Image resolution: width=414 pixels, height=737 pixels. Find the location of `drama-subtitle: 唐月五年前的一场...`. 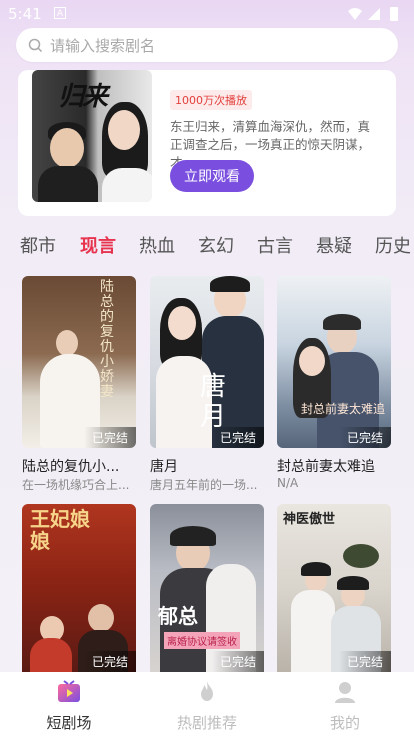

drama-subtitle: 唐月五年前的一场... is located at coordinates (204, 485).